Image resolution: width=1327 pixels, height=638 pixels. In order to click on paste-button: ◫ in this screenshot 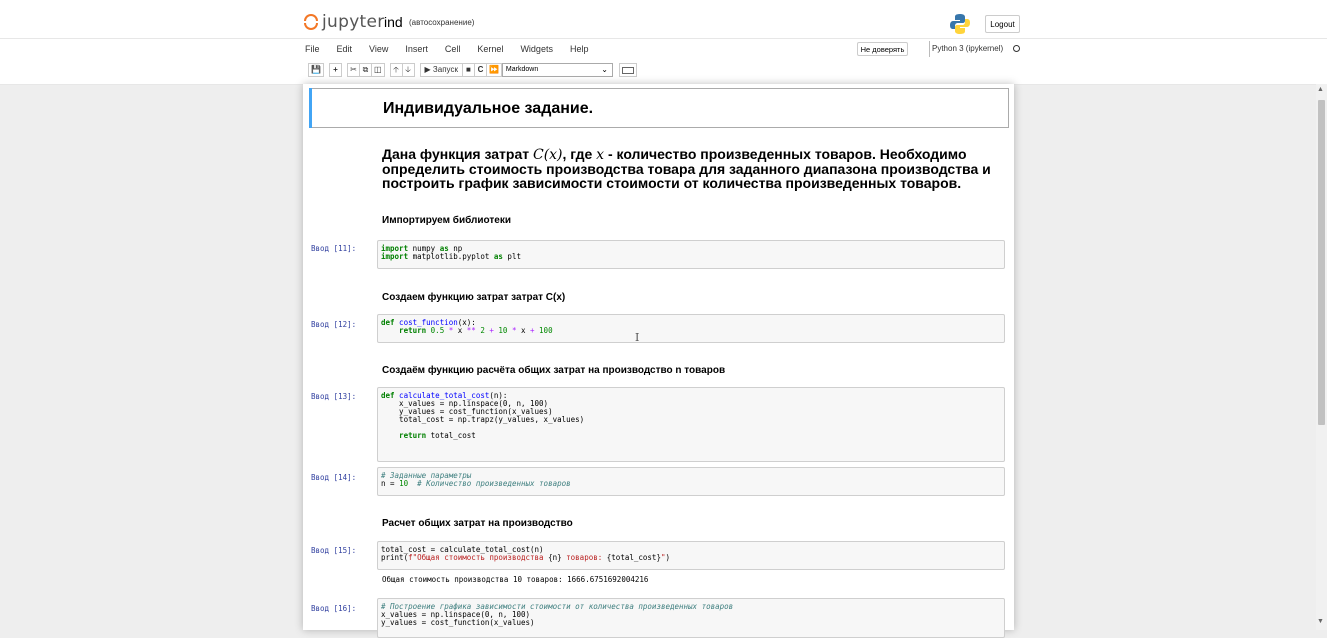, I will do `click(377, 70)`.